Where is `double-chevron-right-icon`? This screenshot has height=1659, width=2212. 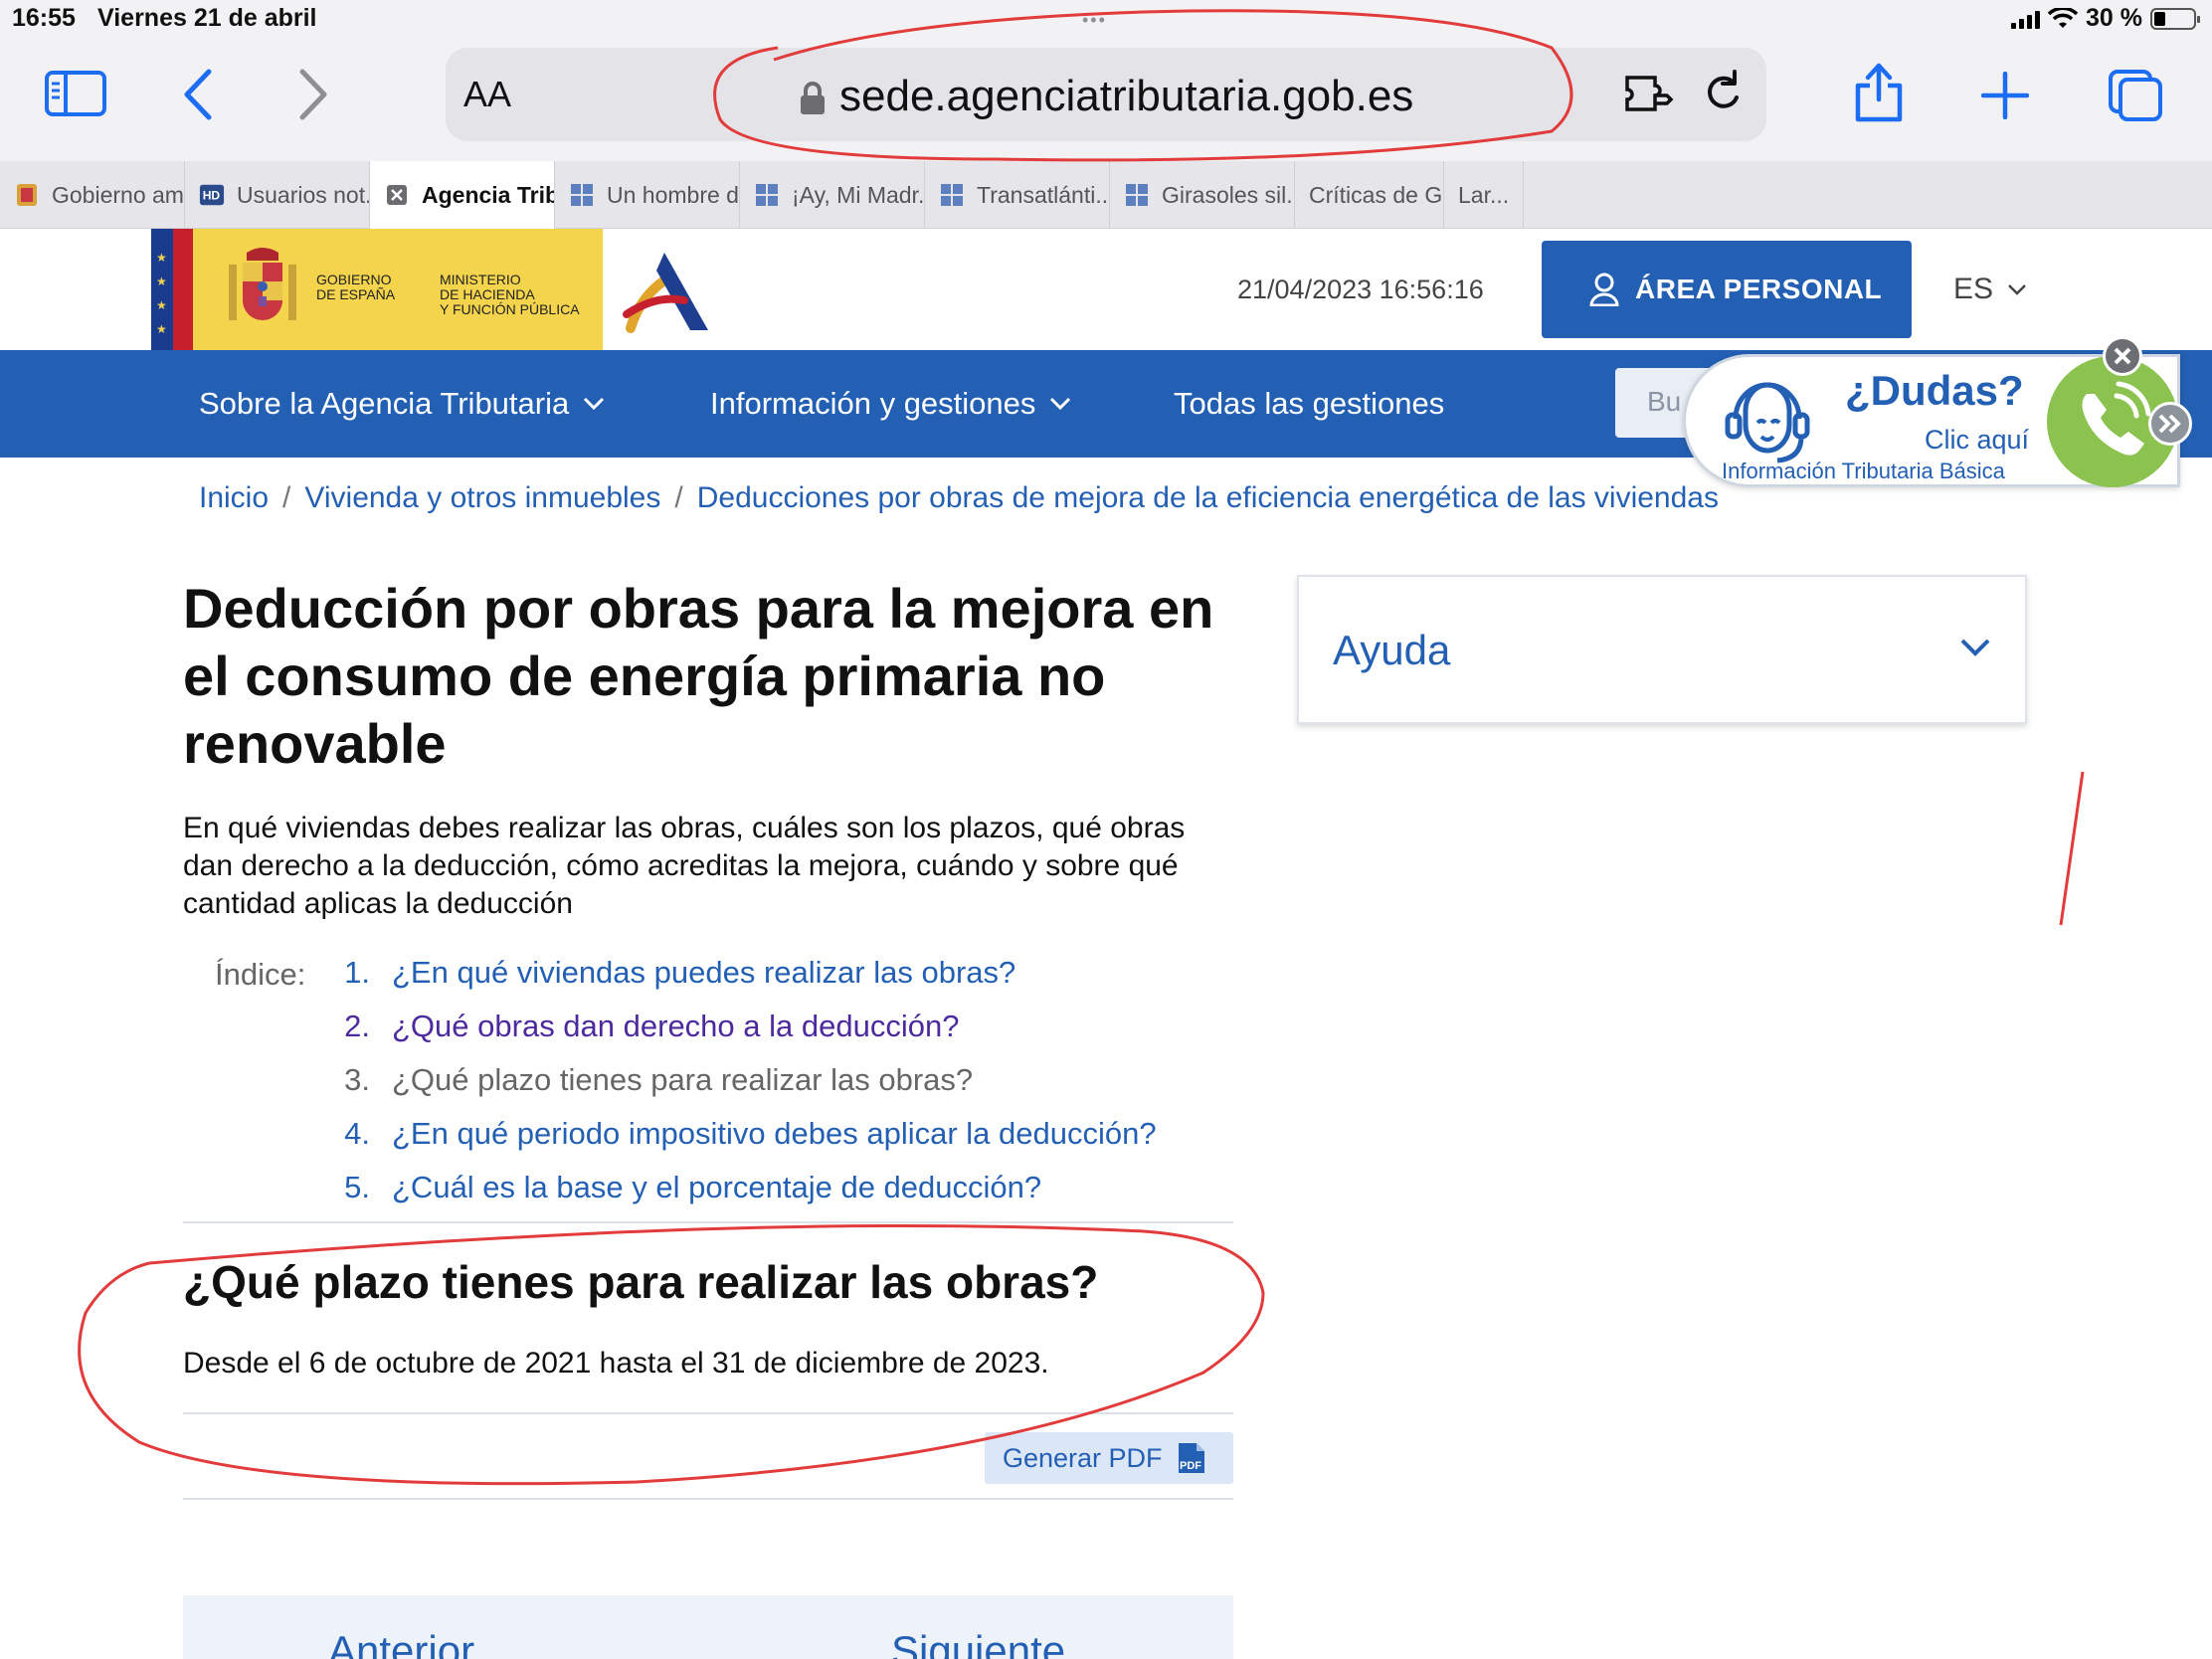 double-chevron-right-icon is located at coordinates (2169, 424).